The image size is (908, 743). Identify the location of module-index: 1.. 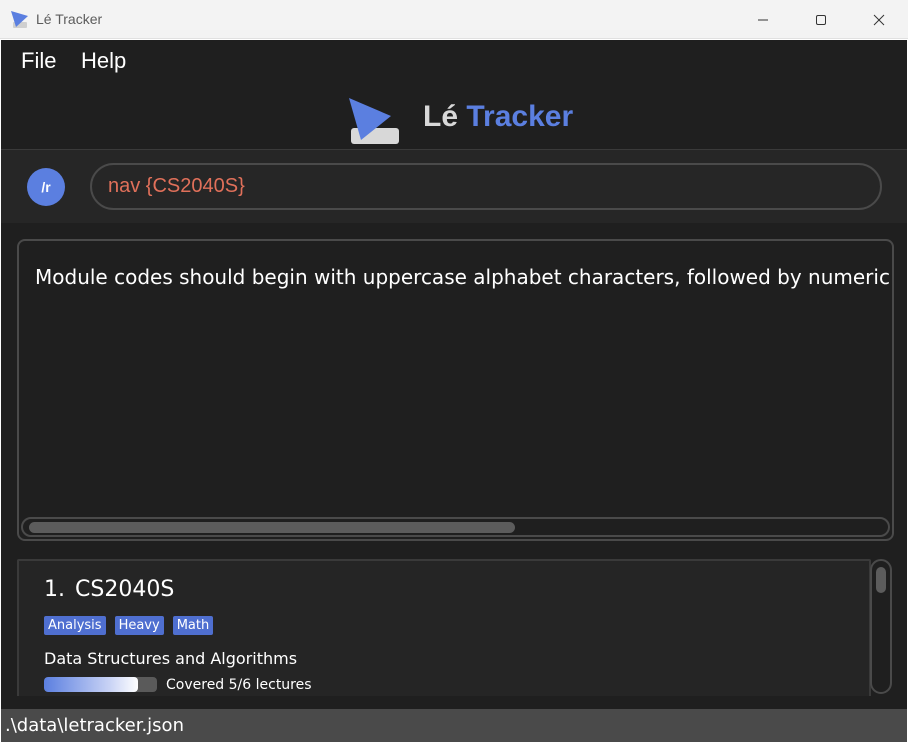
(54, 589).